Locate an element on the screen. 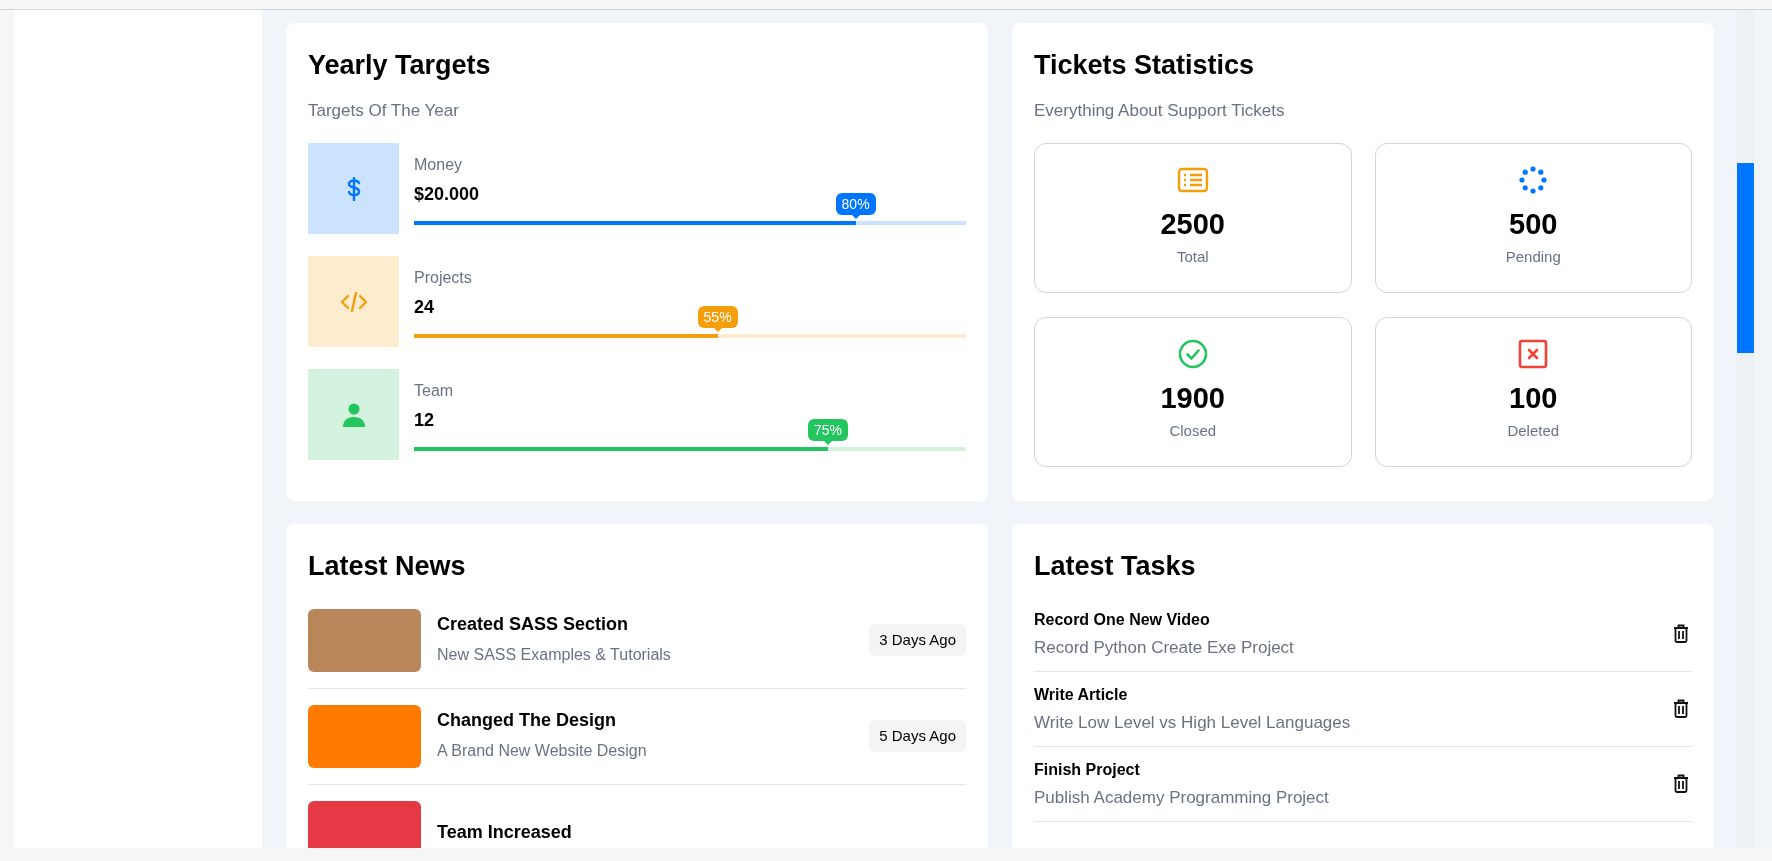 This screenshot has height=861, width=1772. stat-label: Deleted is located at coordinates (1533, 431).